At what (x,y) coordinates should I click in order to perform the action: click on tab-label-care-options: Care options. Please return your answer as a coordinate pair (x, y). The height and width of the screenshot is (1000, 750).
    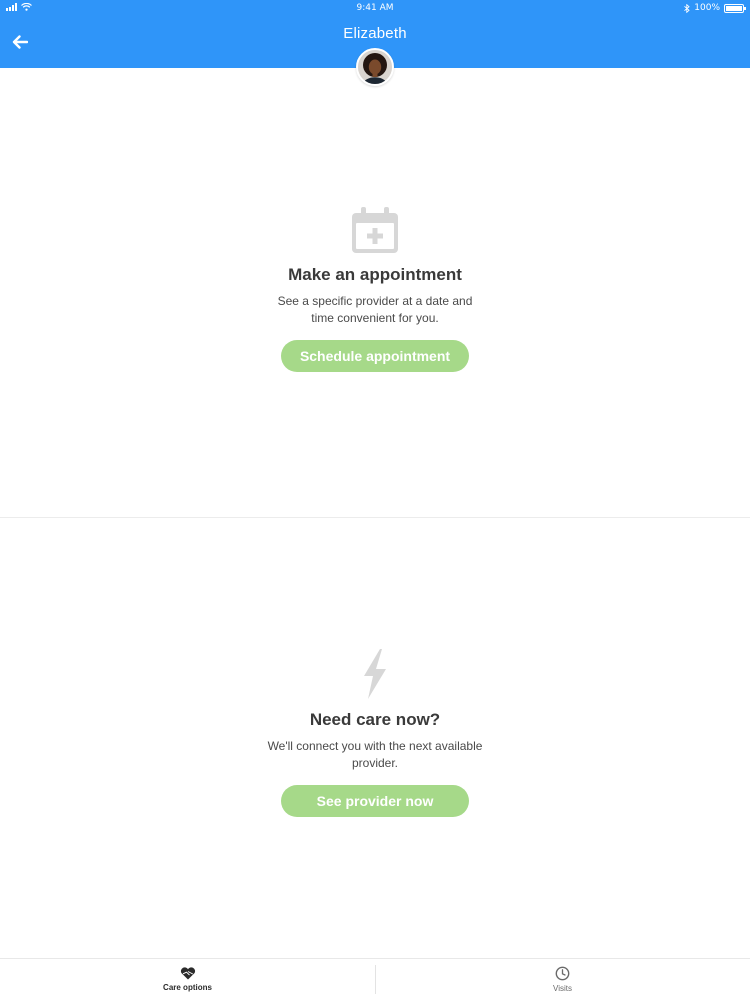
    Looking at the image, I should click on (187, 987).